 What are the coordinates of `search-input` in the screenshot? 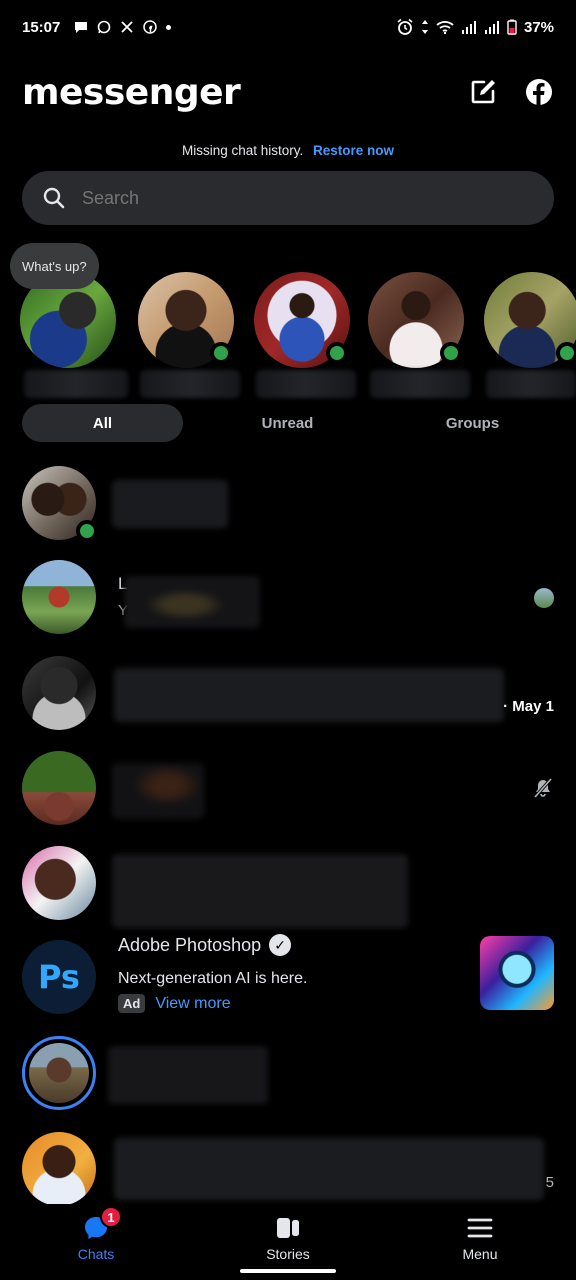 It's located at (282, 198).